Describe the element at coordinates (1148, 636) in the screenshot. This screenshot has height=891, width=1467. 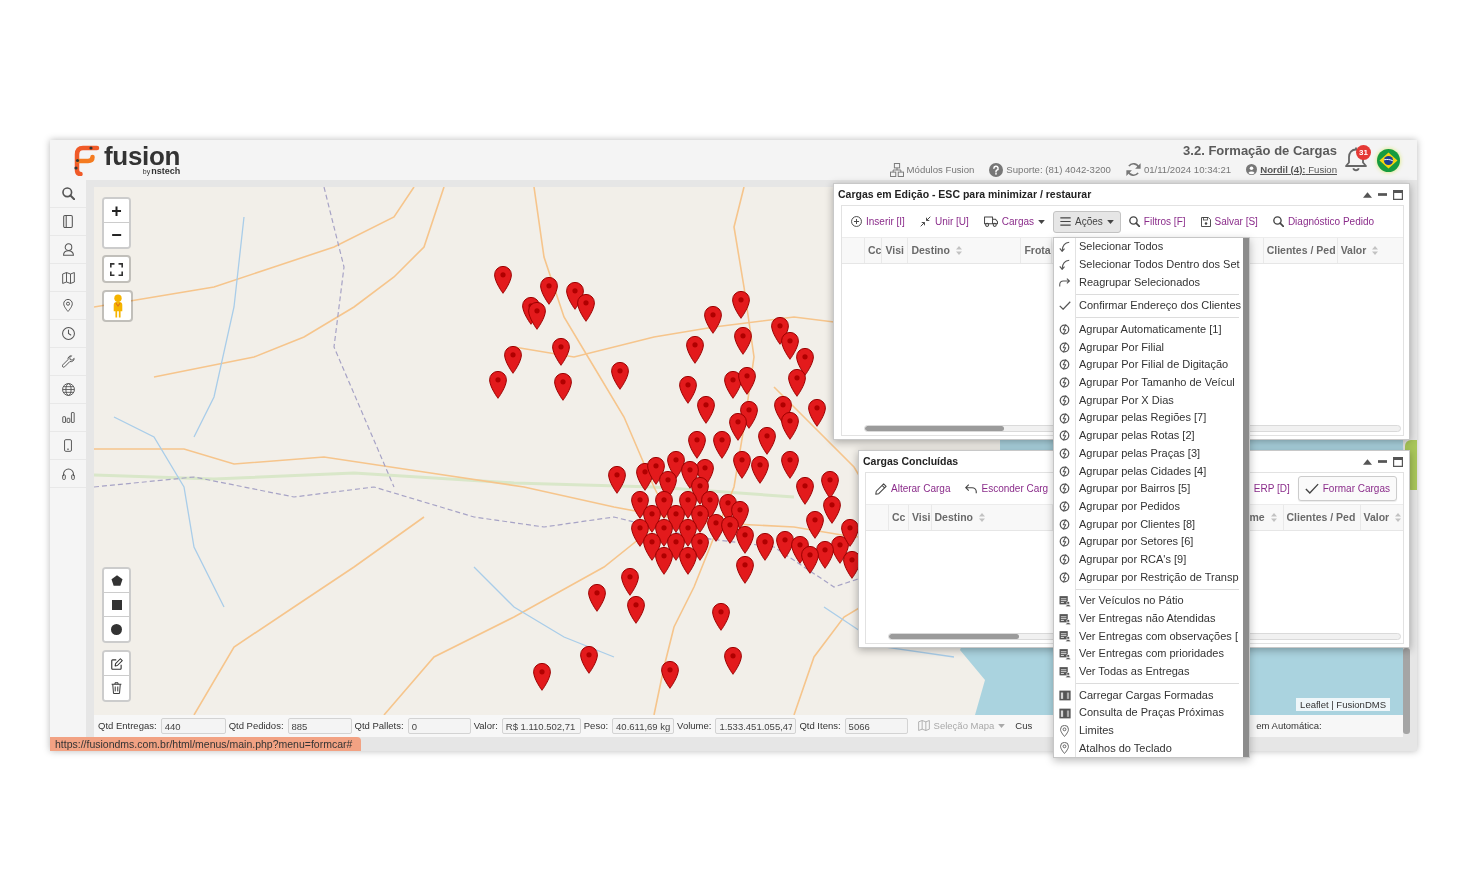
I see `menu-item: Ver Entregas com observações [` at that location.